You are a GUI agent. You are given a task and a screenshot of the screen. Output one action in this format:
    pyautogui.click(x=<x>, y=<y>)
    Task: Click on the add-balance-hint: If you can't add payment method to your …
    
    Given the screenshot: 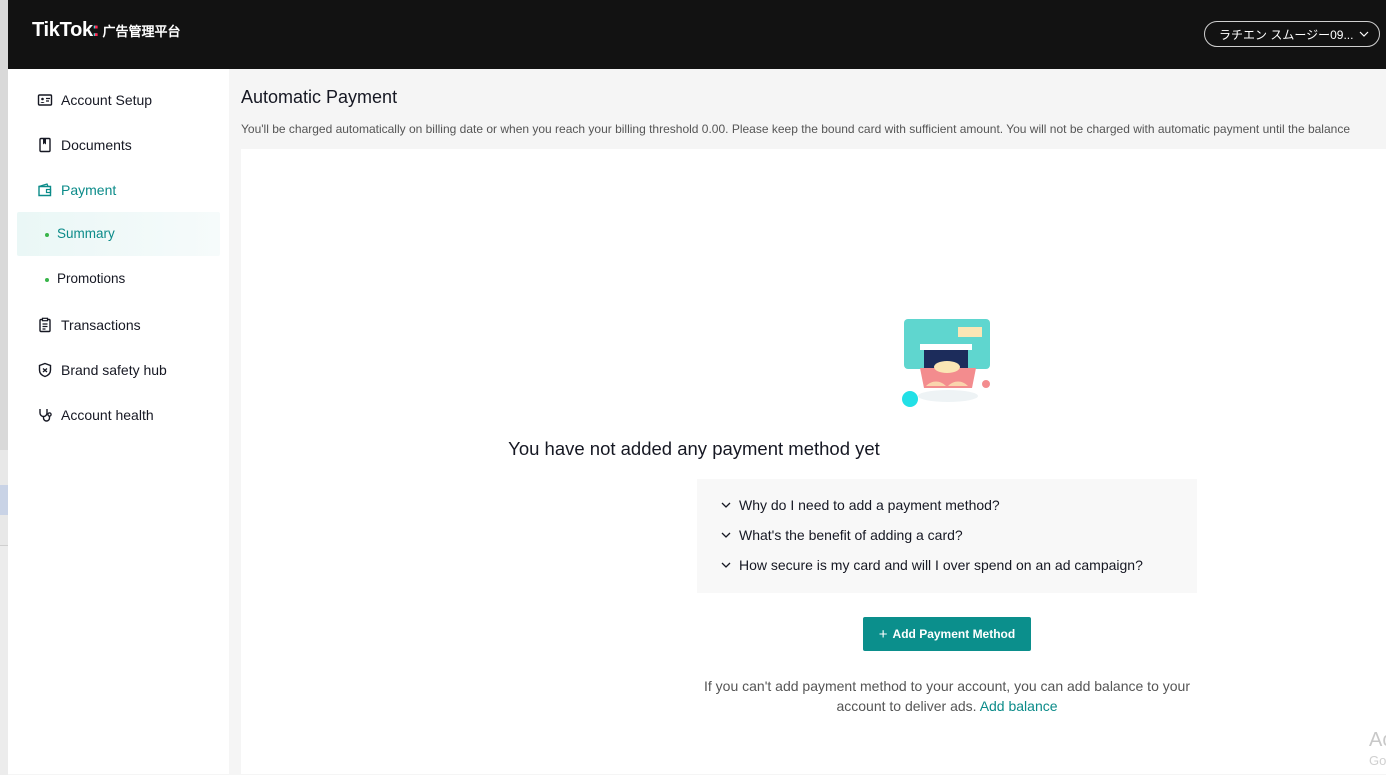 What is the action you would take?
    pyautogui.click(x=947, y=696)
    